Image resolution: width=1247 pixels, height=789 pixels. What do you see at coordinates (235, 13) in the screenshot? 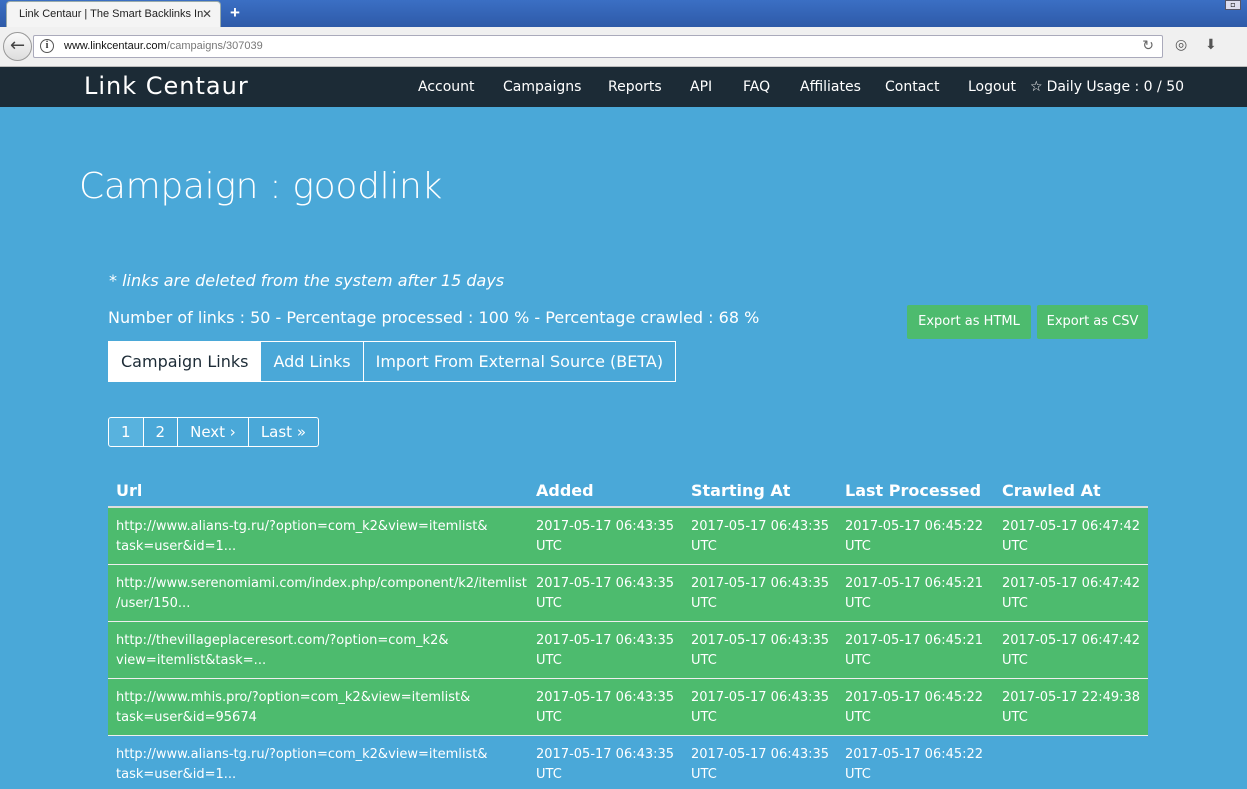
I see `new-tab-button: +` at bounding box center [235, 13].